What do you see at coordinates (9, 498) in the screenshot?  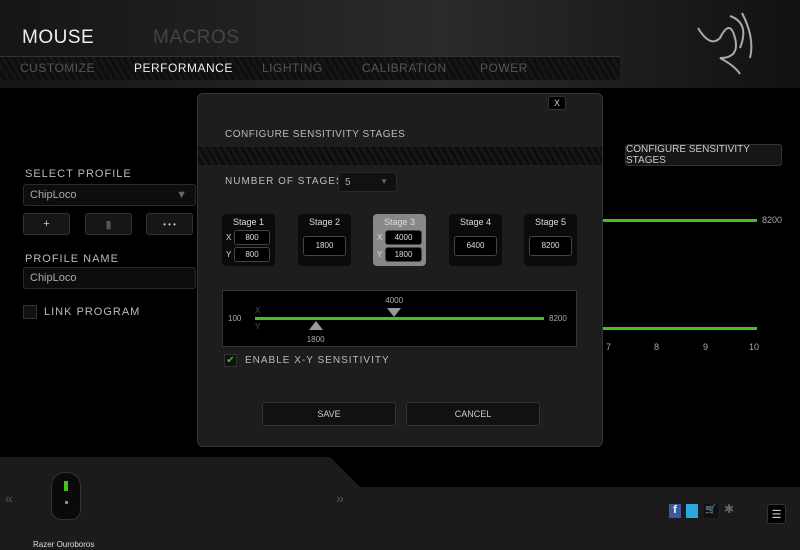 I see `prev-device-button: «` at bounding box center [9, 498].